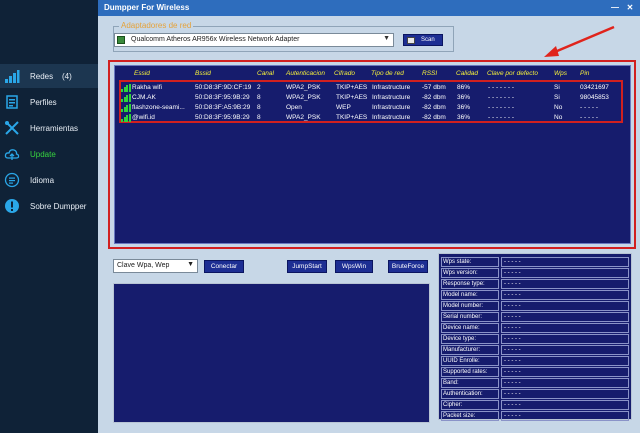 The image size is (640, 433). Describe the element at coordinates (470, 295) in the screenshot. I see `info-label: Model name:` at that location.